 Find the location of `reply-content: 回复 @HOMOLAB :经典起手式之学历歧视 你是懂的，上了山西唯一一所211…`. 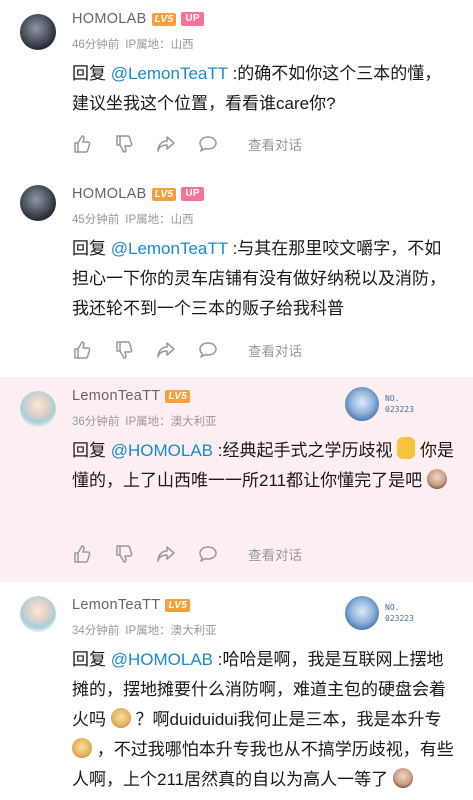

reply-content: 回复 @HOMOLAB :经典起手式之学历歧视 你是懂的，上了山西唯一一所211… is located at coordinates (264, 466).